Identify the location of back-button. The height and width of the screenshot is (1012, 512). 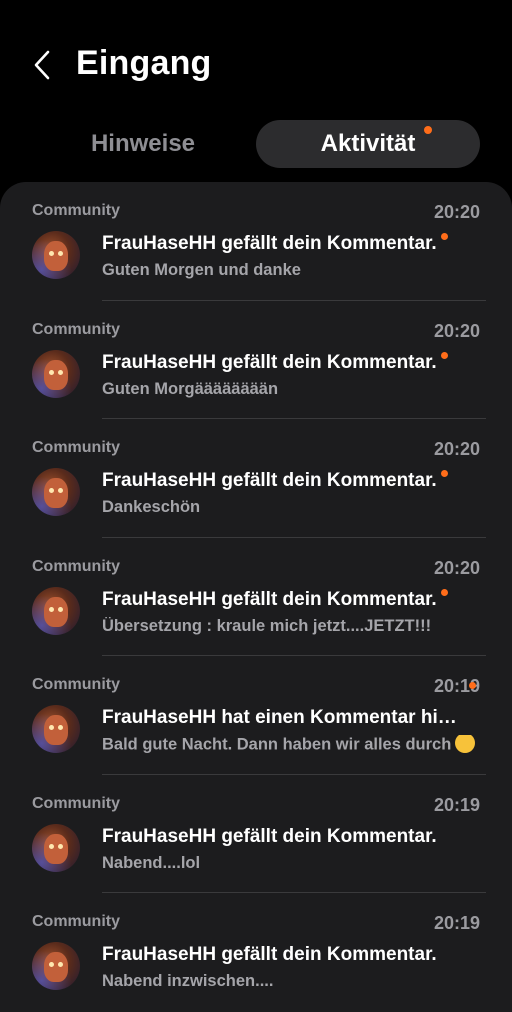
(42, 65).